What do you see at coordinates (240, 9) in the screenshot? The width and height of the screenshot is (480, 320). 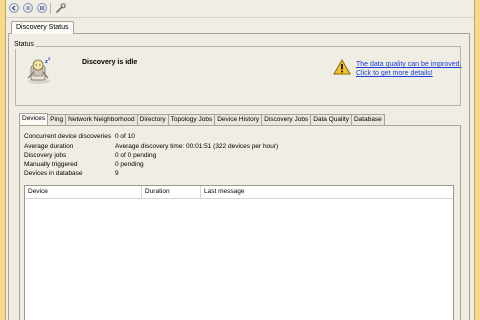 I see `toolbar` at bounding box center [240, 9].